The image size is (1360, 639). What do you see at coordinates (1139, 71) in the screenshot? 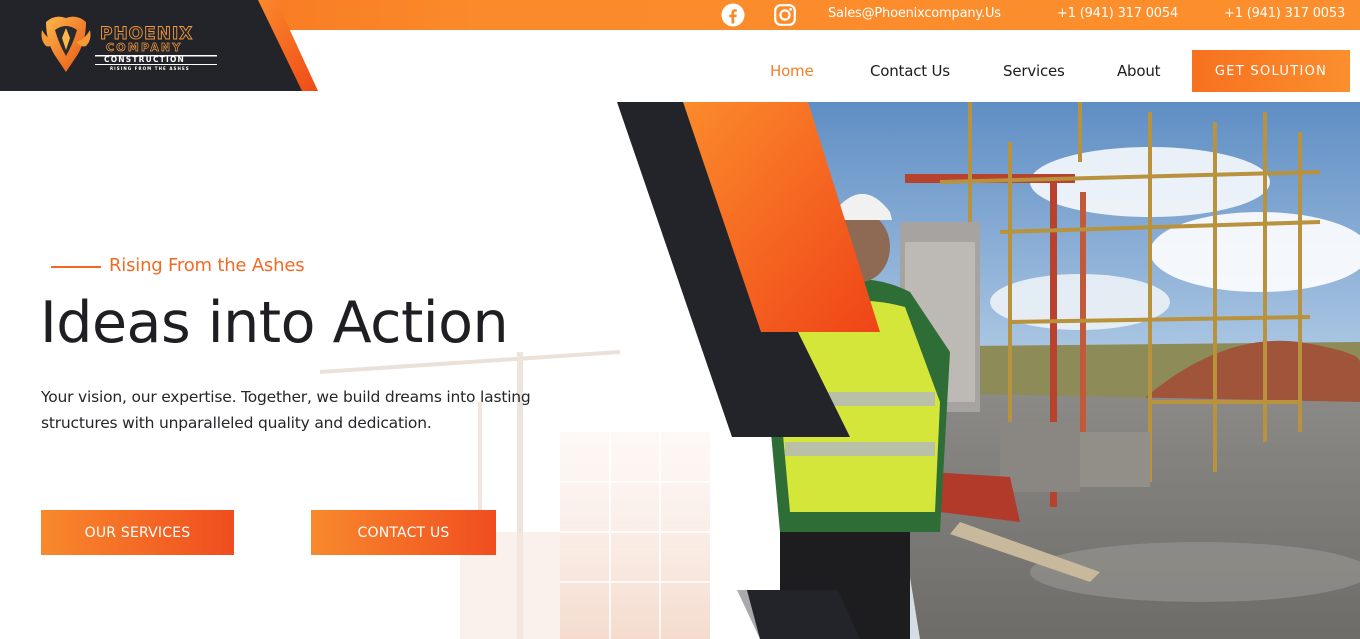
I see `nav-item-about: About` at bounding box center [1139, 71].